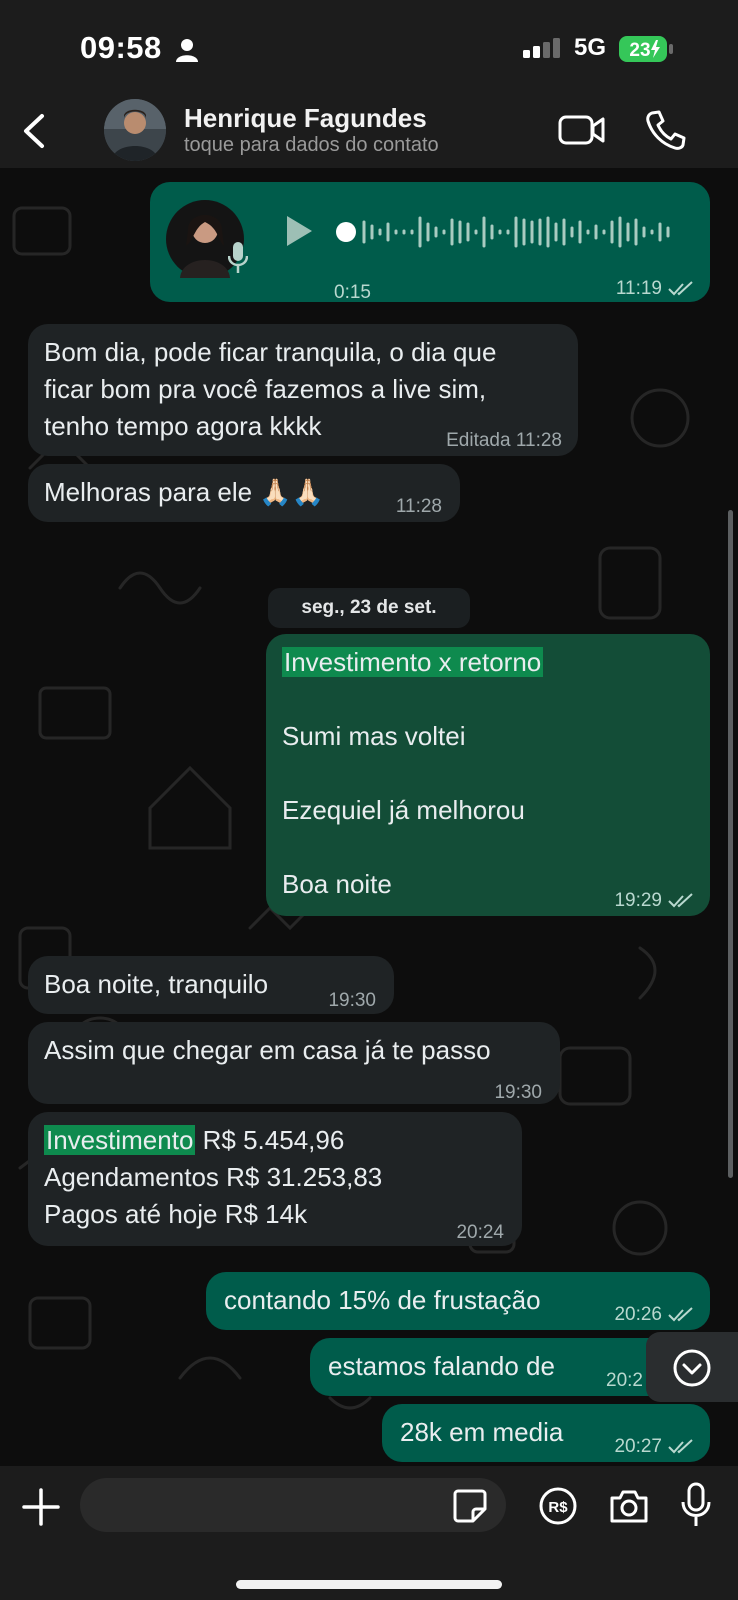 Image resolution: width=738 pixels, height=1600 pixels. I want to click on svg-text: R$, so click(558, 1507).